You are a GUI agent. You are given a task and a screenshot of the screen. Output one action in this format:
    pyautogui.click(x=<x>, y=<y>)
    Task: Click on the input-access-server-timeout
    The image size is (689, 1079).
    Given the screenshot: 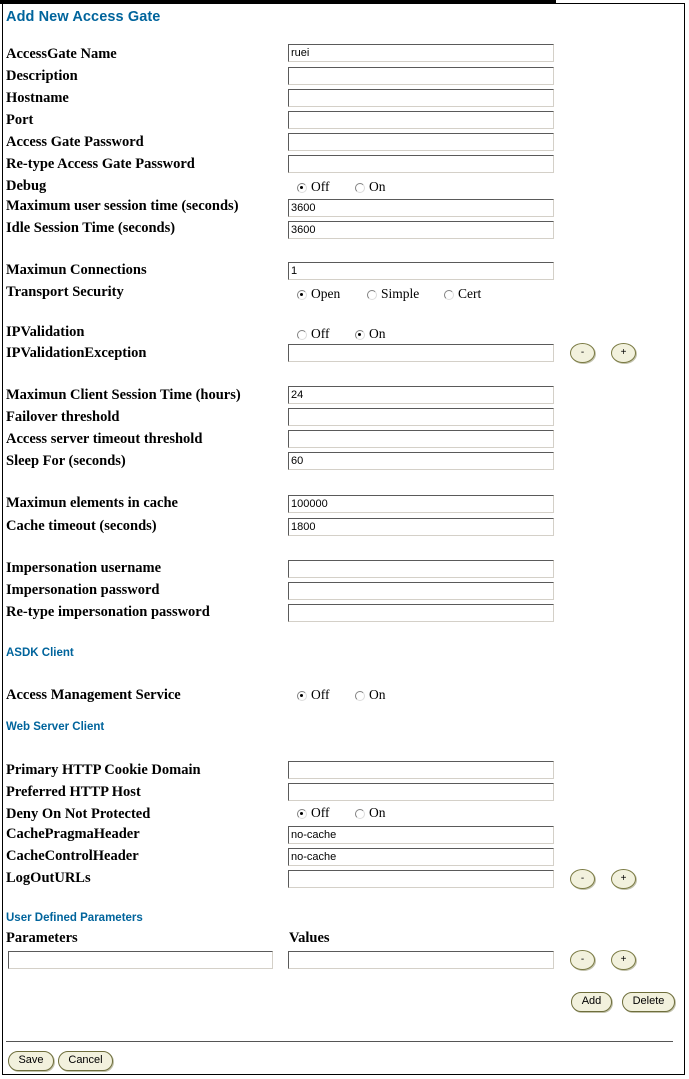 What is the action you would take?
    pyautogui.click(x=421, y=439)
    